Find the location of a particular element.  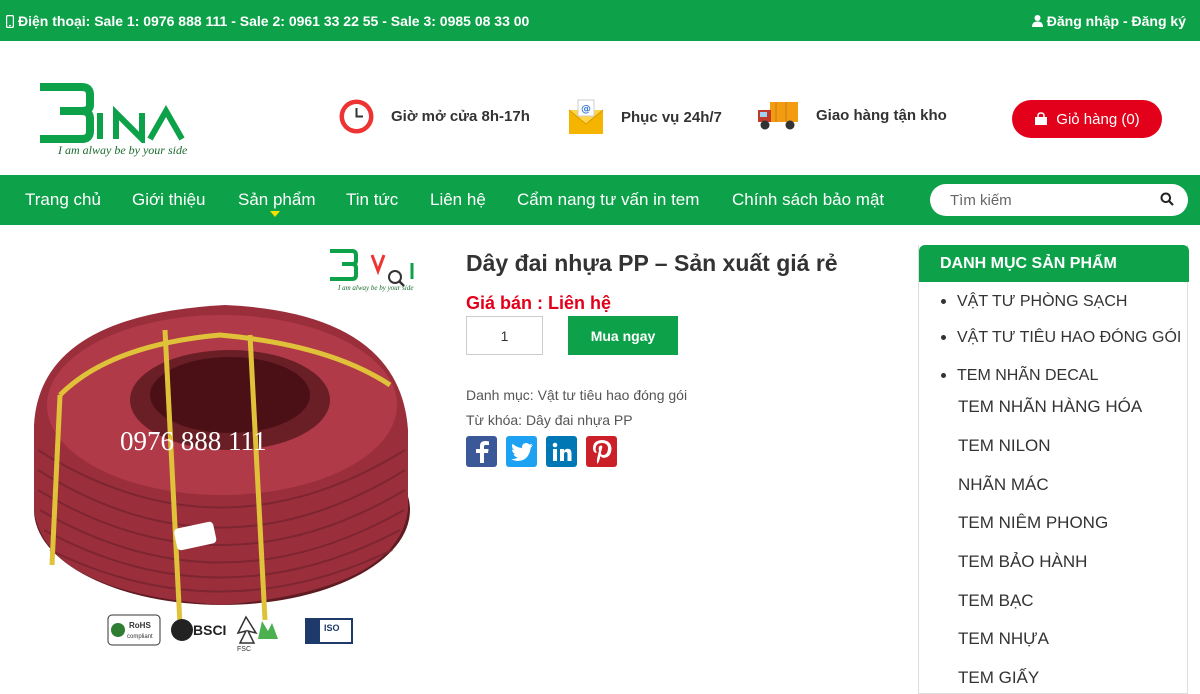

image-phone-watermark: 0976 888 111 is located at coordinates (193, 441).